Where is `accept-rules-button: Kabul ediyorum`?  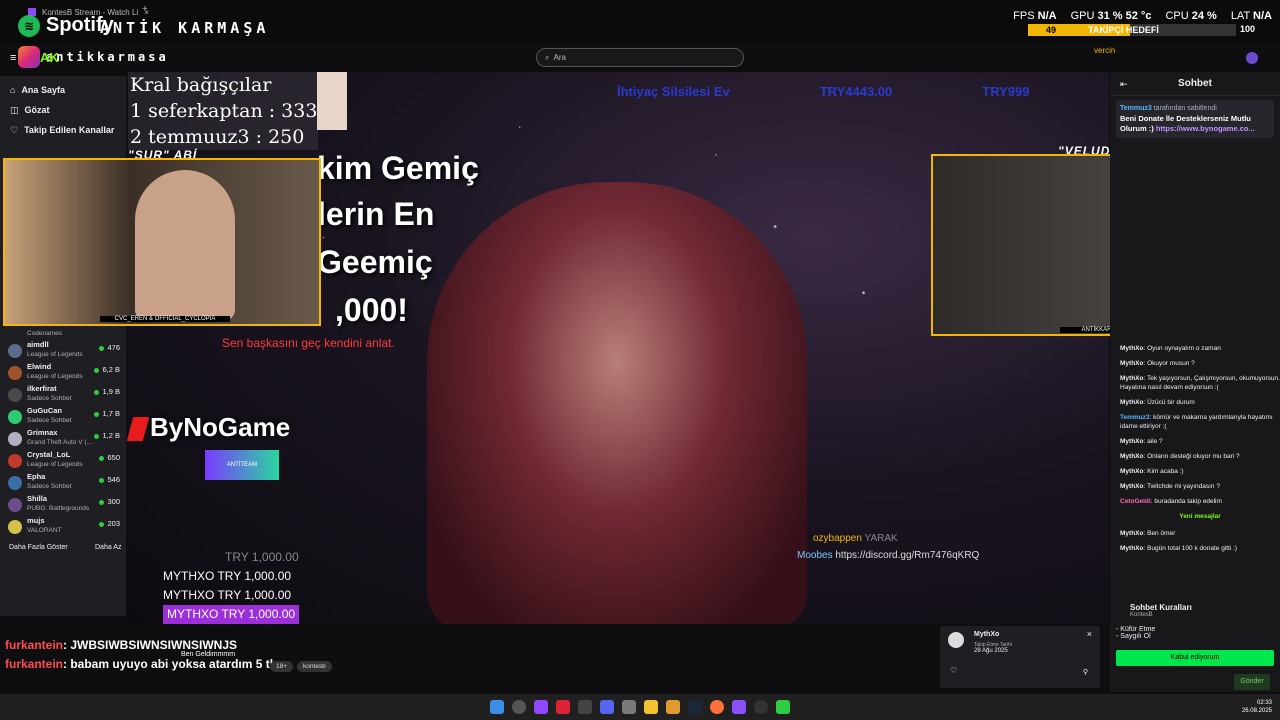
accept-rules-button: Kabul ediyorum is located at coordinates (1195, 658).